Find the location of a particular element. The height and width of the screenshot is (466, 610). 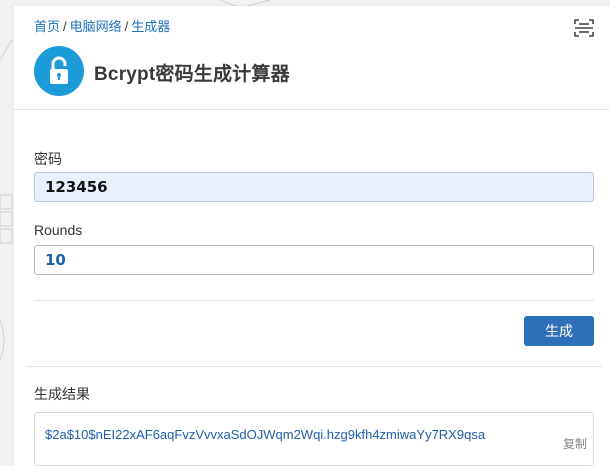

lock-icon is located at coordinates (59, 71).